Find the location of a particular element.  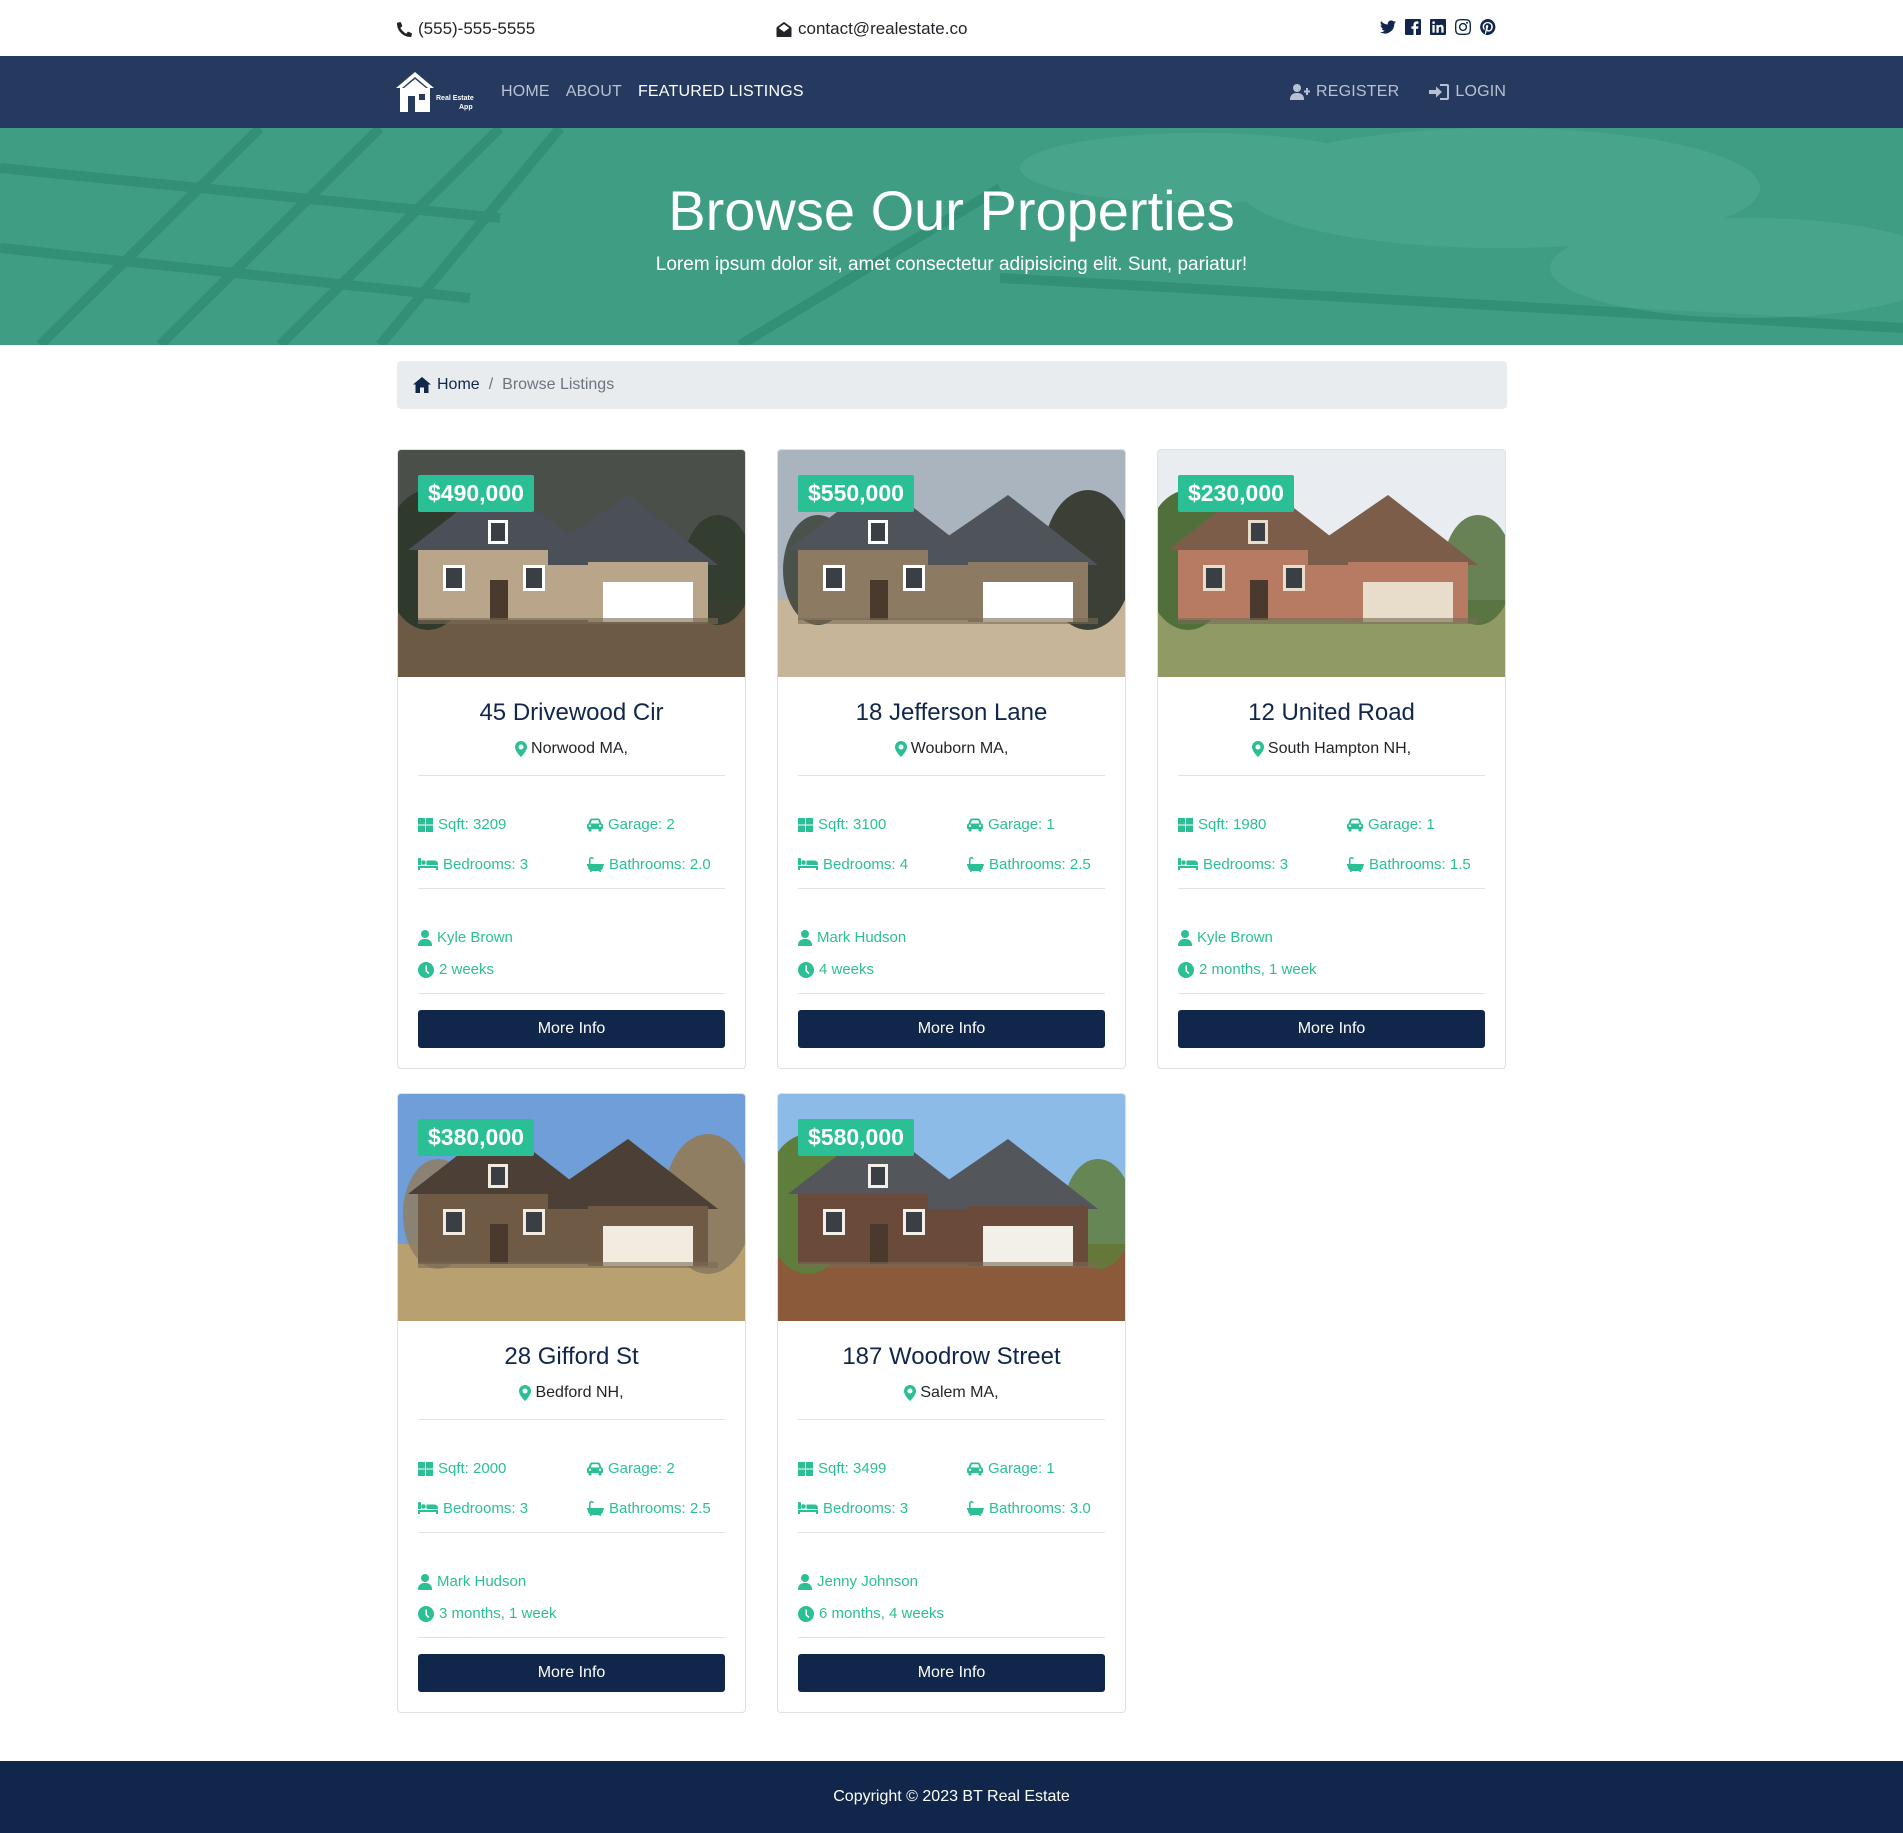

listed-date-info: 3 months, 1 week is located at coordinates (487, 1613).